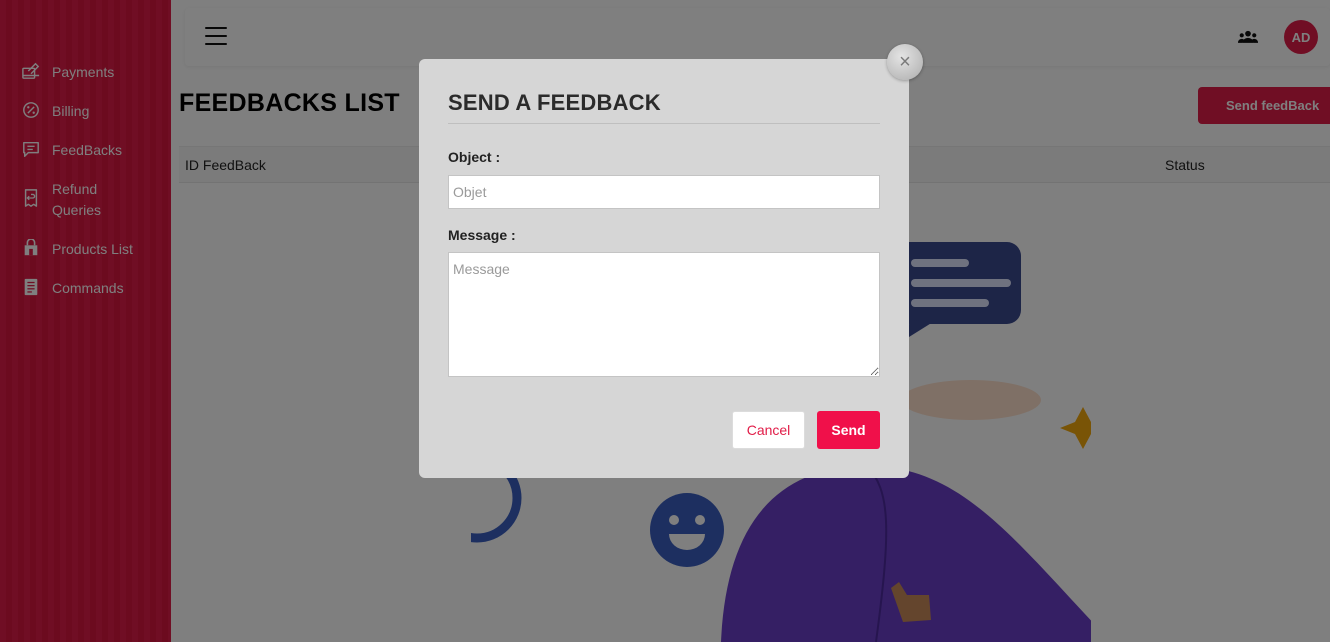 The width and height of the screenshot is (1330, 642). Describe the element at coordinates (554, 102) in the screenshot. I see `modal-title: SEND A FEEDBACK` at that location.